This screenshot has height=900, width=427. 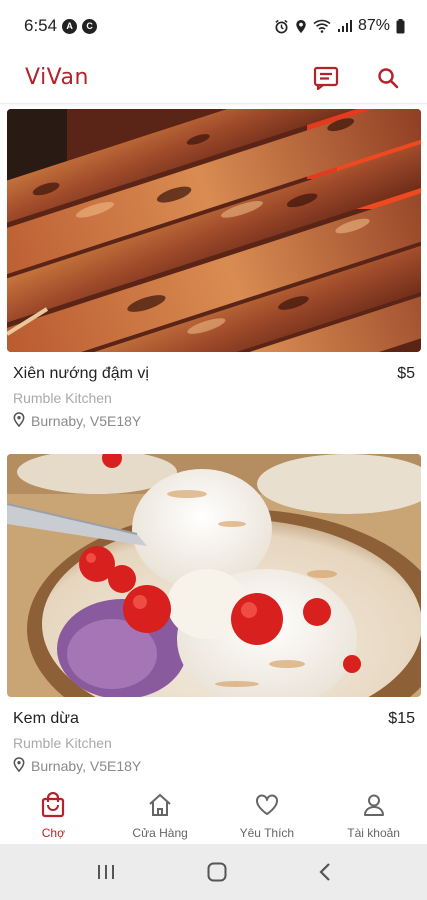 I want to click on system-navigation-bar, so click(x=213, y=872).